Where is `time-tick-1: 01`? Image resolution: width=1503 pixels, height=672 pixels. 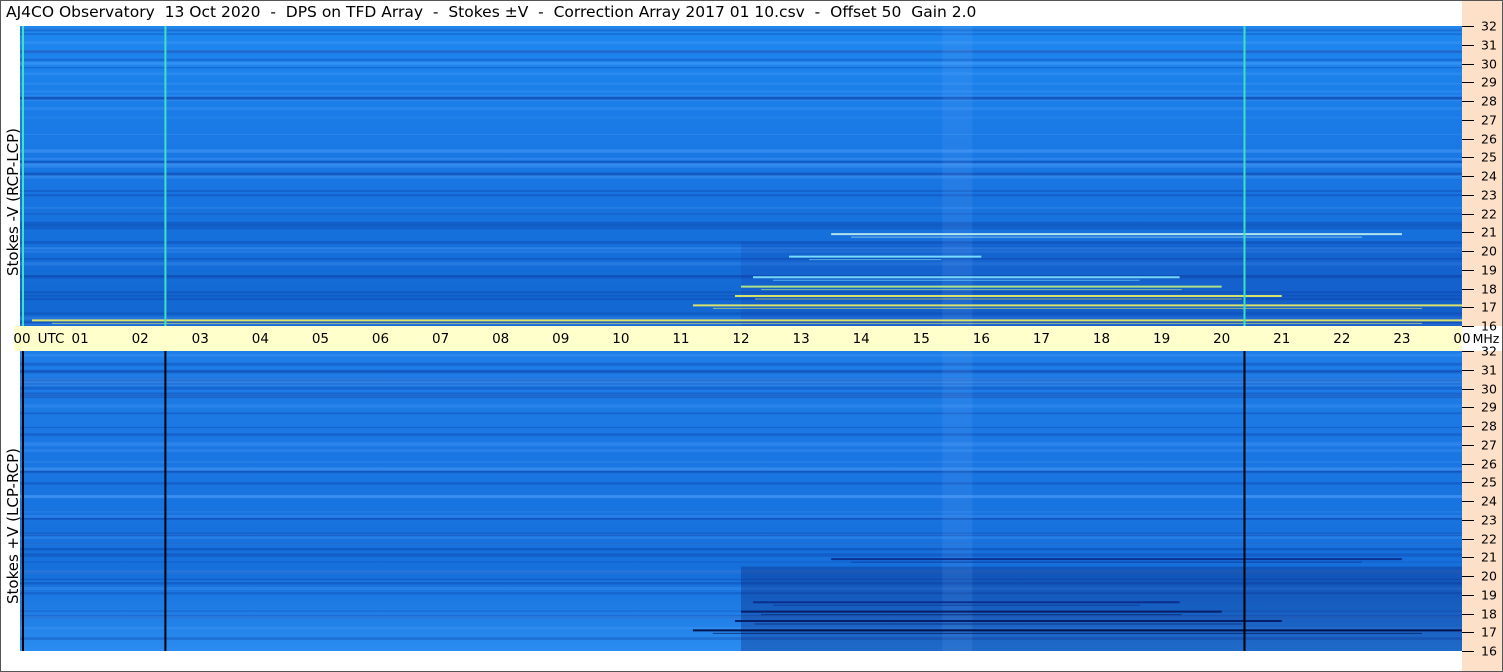 time-tick-1: 01 is located at coordinates (80, 339).